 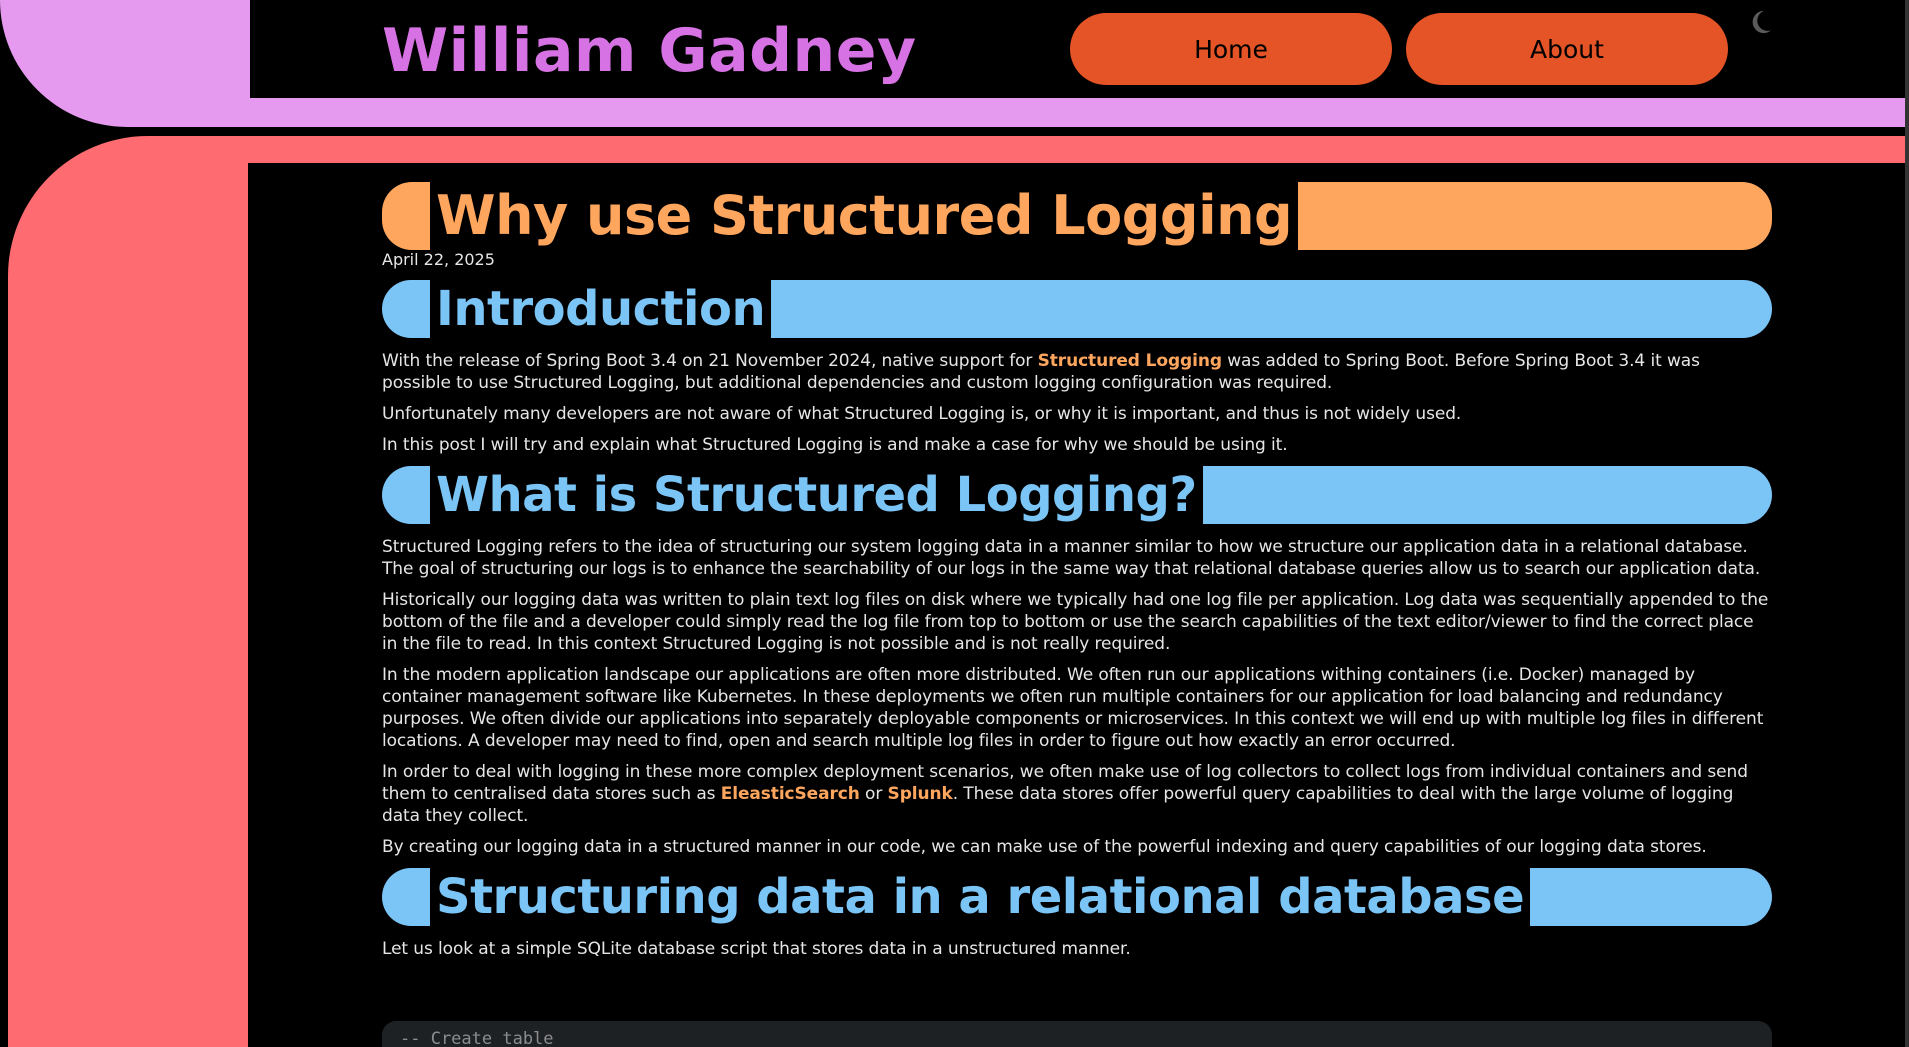 What do you see at coordinates (1231, 49) in the screenshot?
I see `nav-home-button: Home` at bounding box center [1231, 49].